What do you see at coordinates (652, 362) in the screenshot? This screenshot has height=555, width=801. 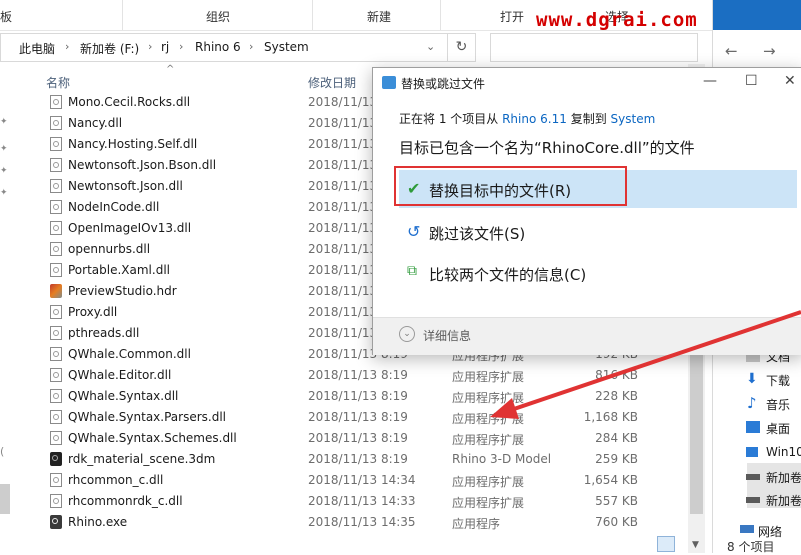 I see `annotation-arrow-shaft` at bounding box center [652, 362].